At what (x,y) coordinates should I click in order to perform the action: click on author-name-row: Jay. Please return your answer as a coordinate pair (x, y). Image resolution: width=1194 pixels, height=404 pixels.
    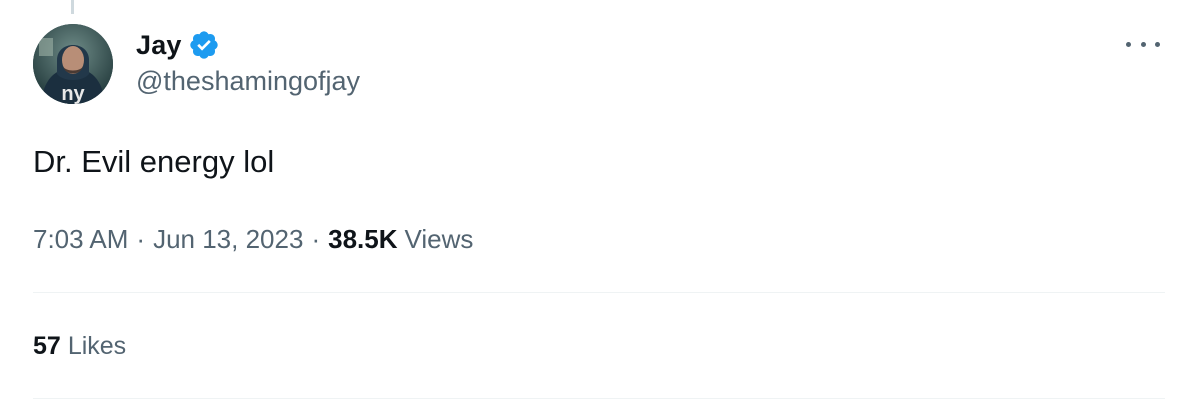
    Looking at the image, I should click on (248, 45).